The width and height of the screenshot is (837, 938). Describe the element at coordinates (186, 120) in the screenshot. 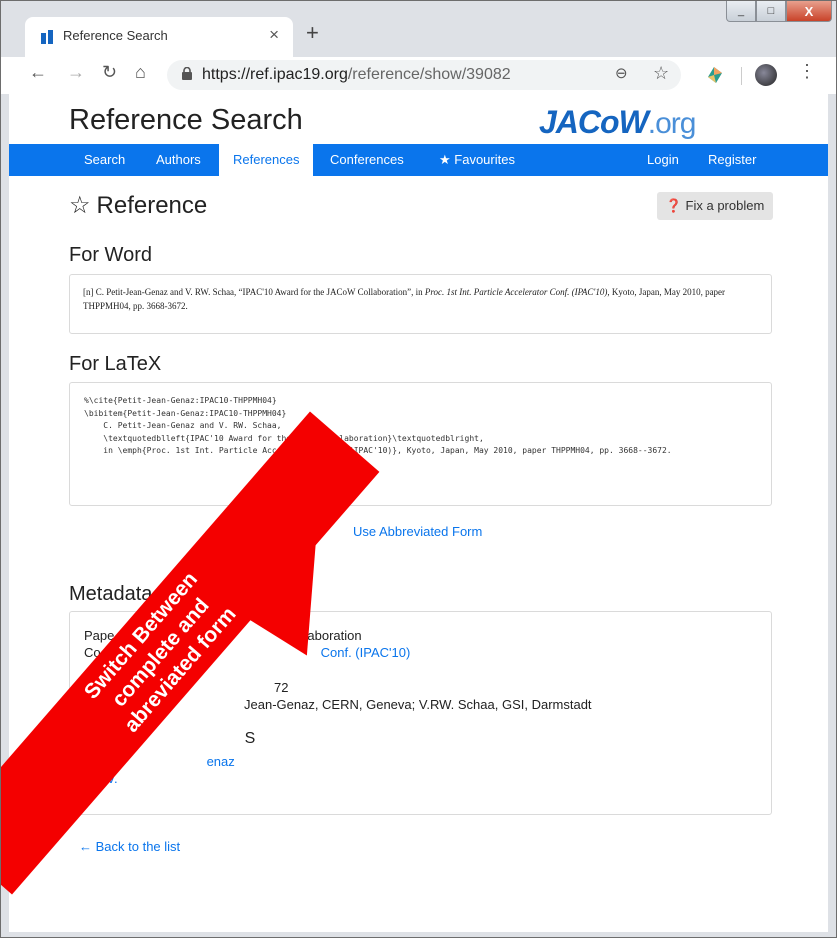

I see `site-title: Reference Search` at that location.